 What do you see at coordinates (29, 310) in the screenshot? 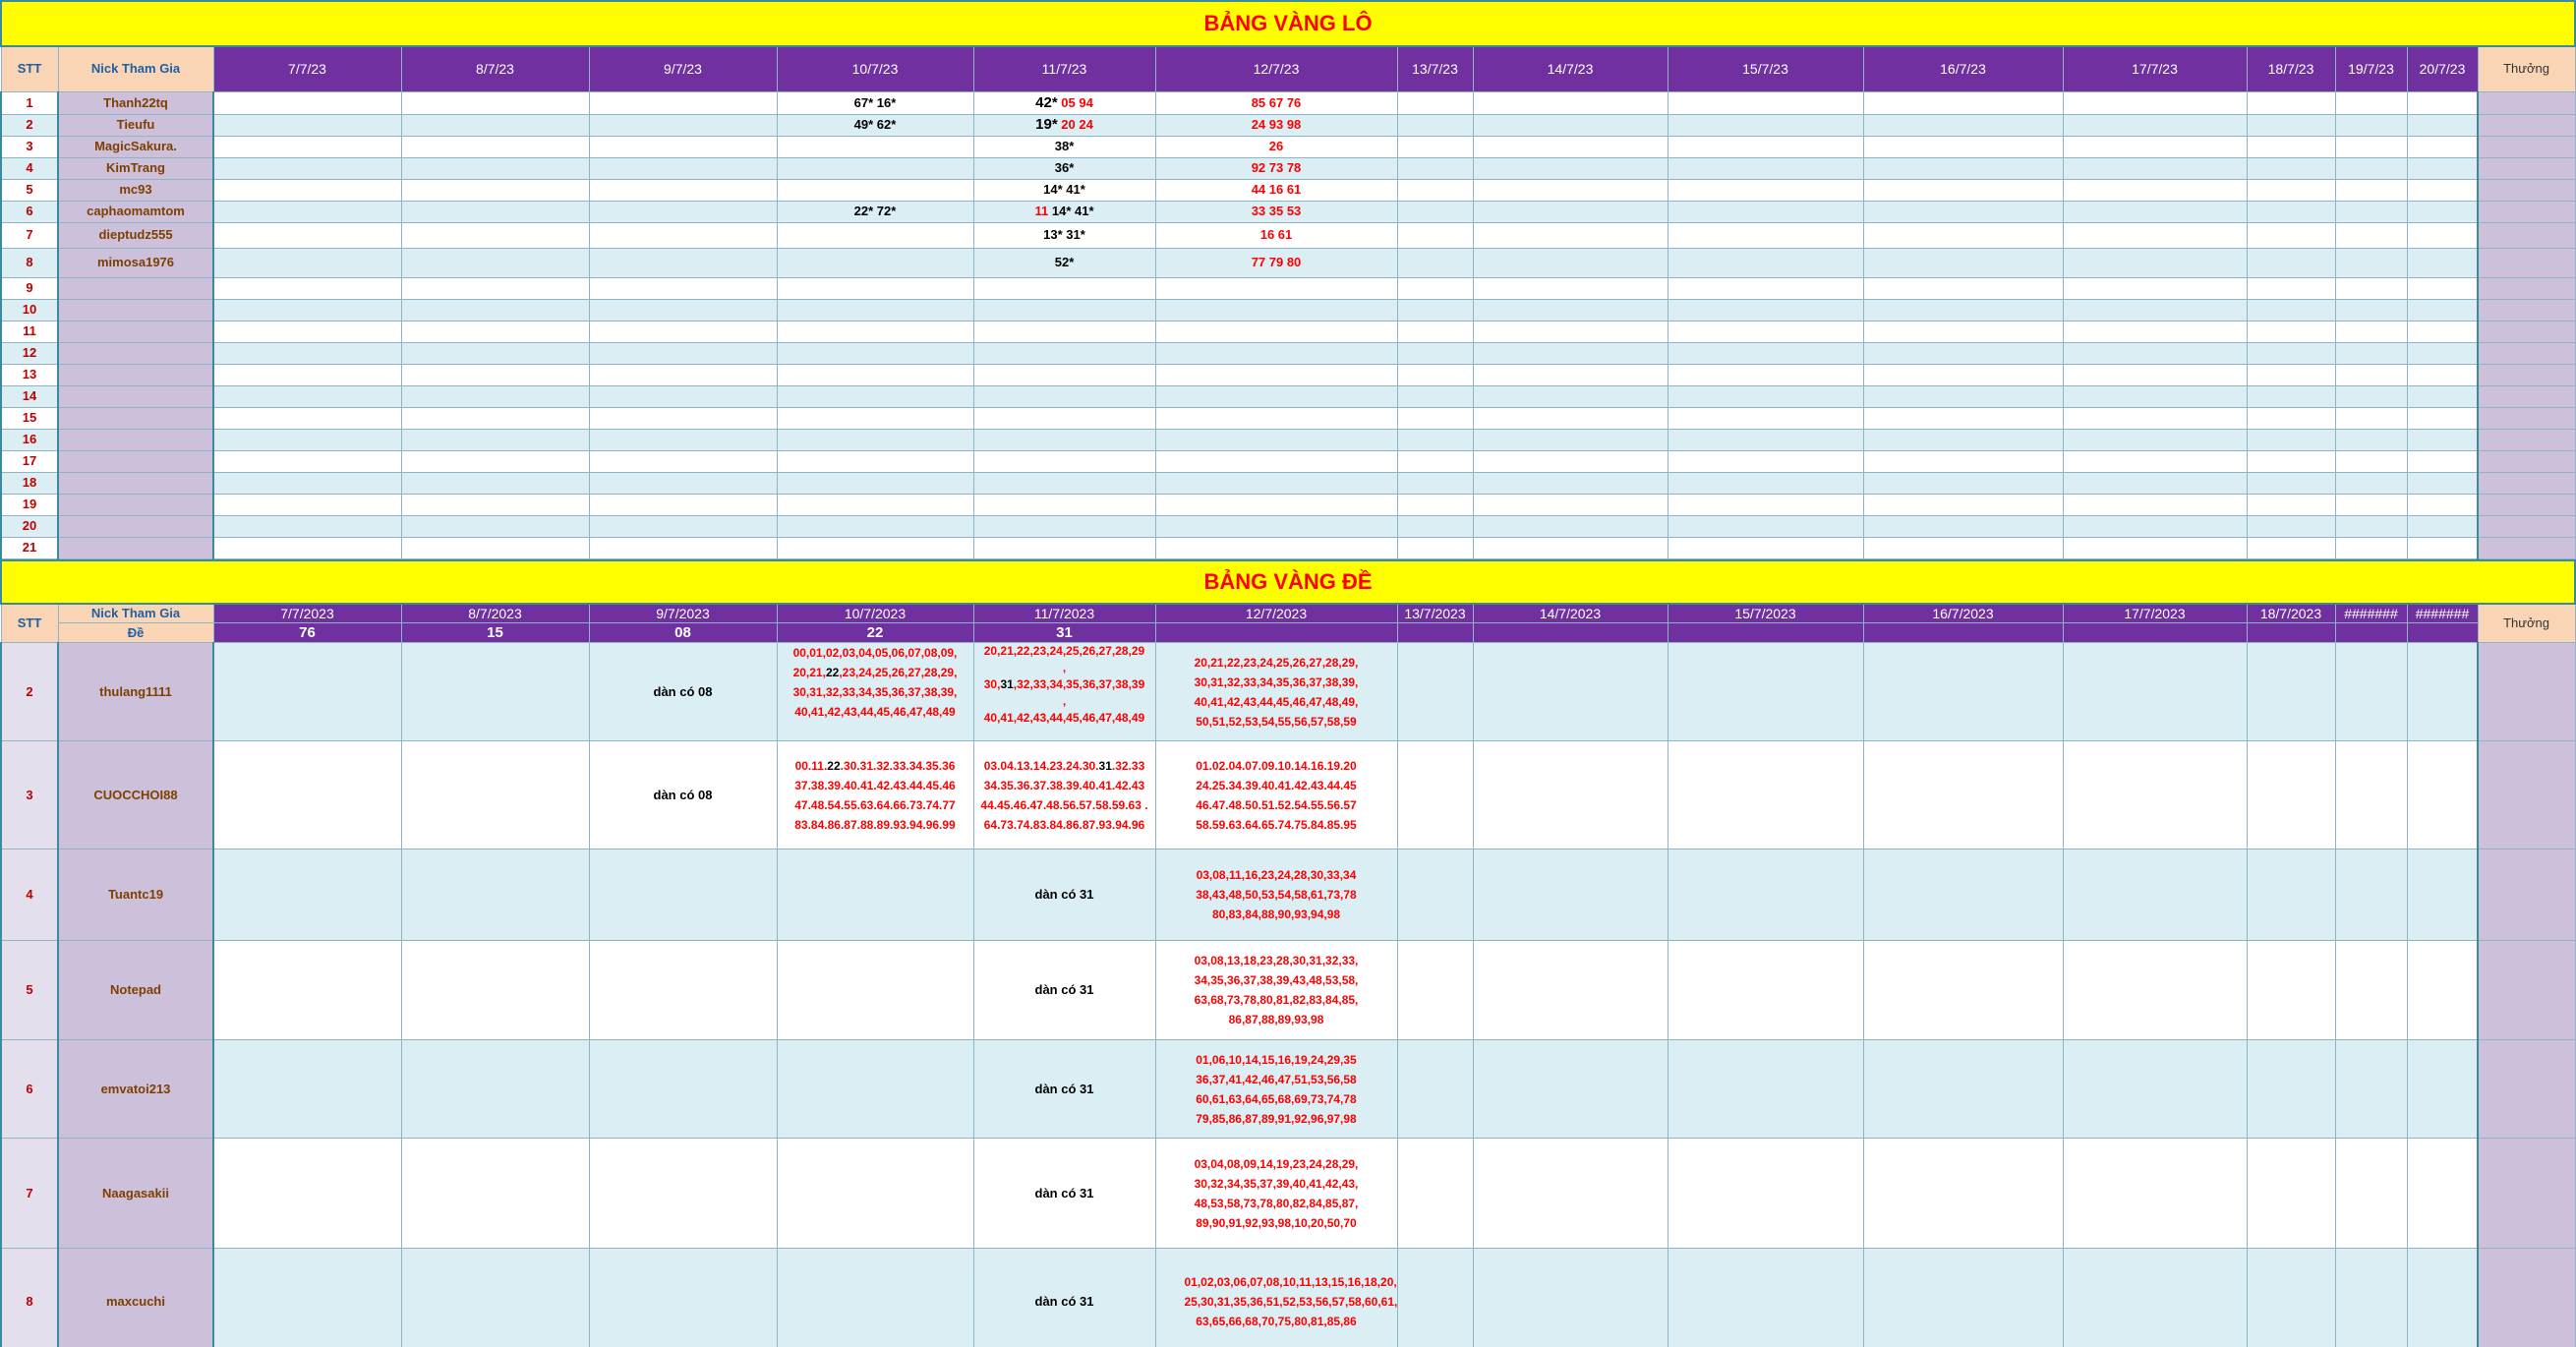
I see `sheet-cell: 10` at bounding box center [29, 310].